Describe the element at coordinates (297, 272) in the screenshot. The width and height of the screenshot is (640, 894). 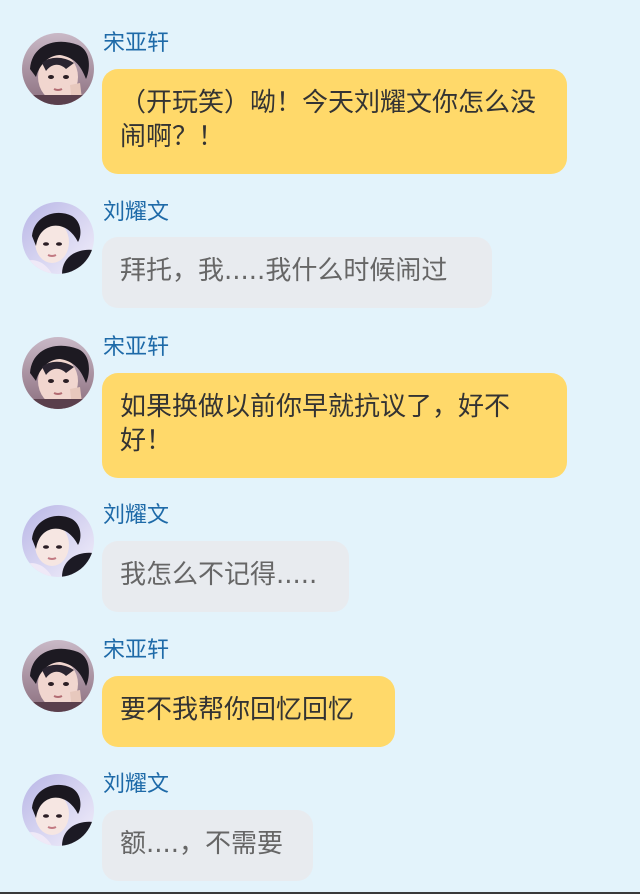
I see `message-bubble: 拜托，我.....我什么时候闹过` at that location.